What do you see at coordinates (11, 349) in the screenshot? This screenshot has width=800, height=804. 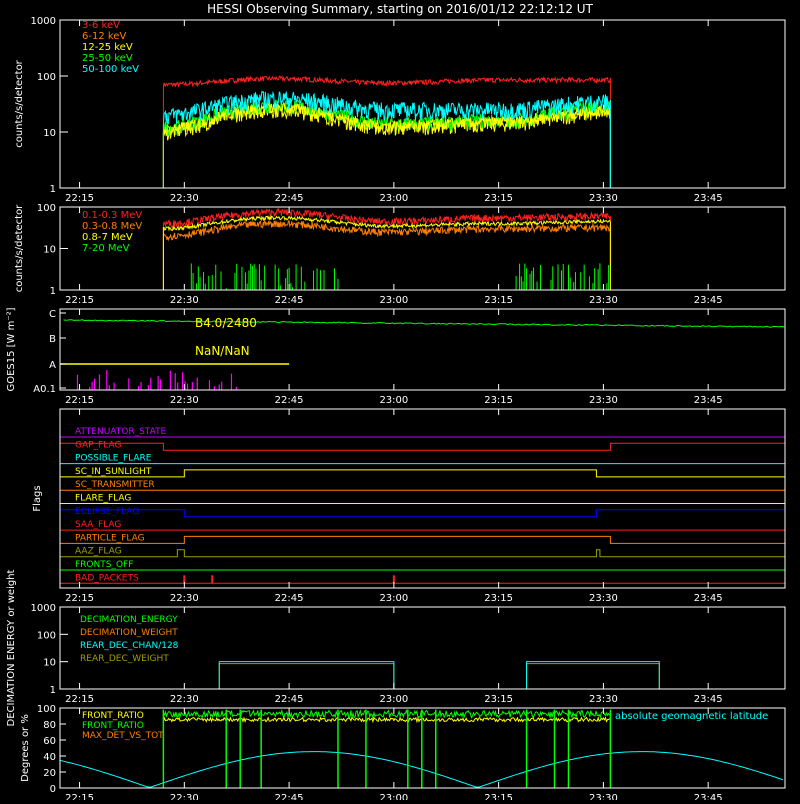 I see `goes-ylabel: GOES15 [W m⁻²]` at bounding box center [11, 349].